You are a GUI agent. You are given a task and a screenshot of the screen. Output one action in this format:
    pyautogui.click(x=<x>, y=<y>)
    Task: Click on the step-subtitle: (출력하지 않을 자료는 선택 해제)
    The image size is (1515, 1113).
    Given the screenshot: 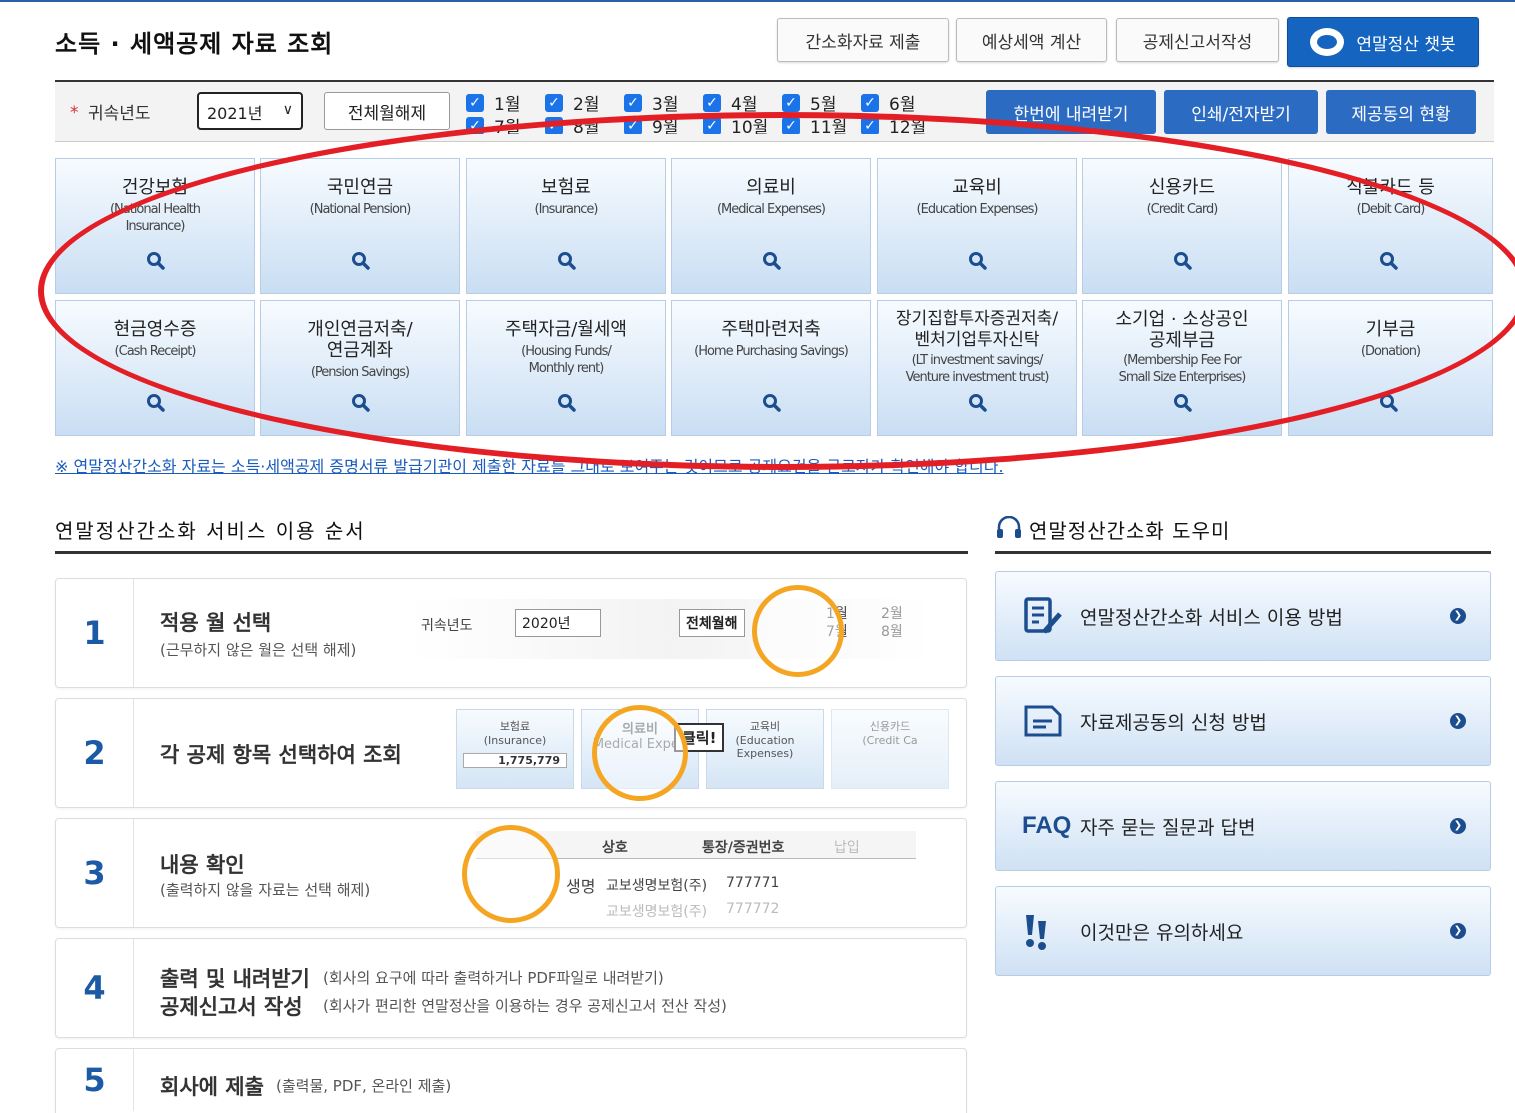 What is the action you would take?
    pyautogui.click(x=265, y=890)
    